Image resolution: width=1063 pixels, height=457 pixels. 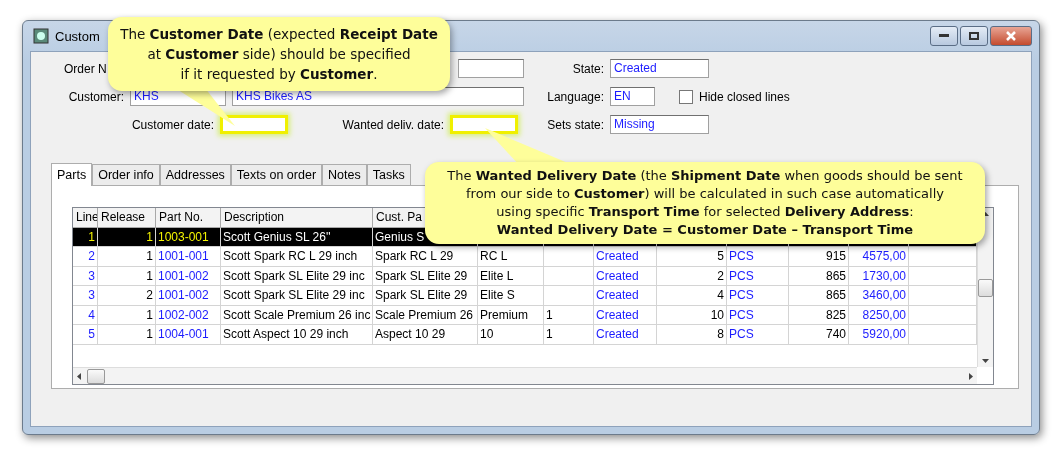 What do you see at coordinates (95, 96) in the screenshot?
I see `field-label: Customer:` at bounding box center [95, 96].